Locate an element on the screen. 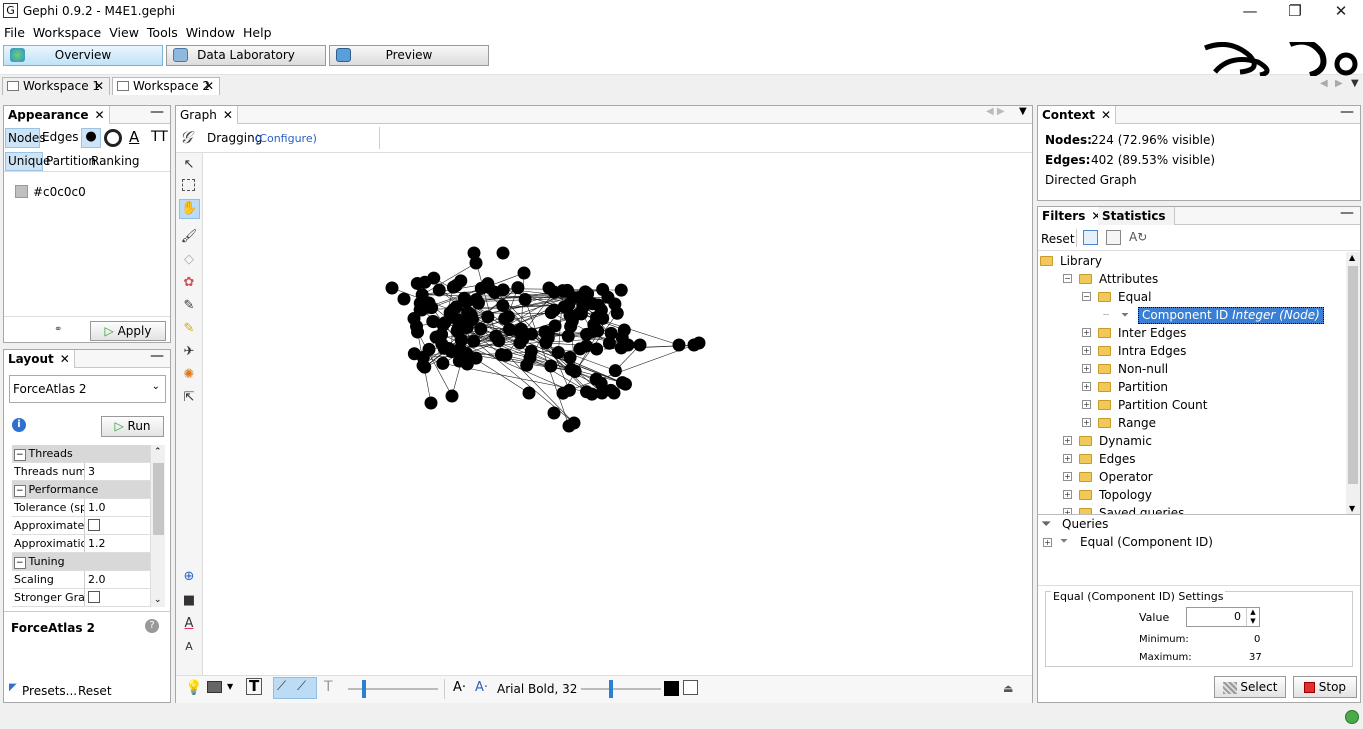 Image resolution: width=1363 pixels, height=729 pixels. property-value: 3 is located at coordinates (118, 471).